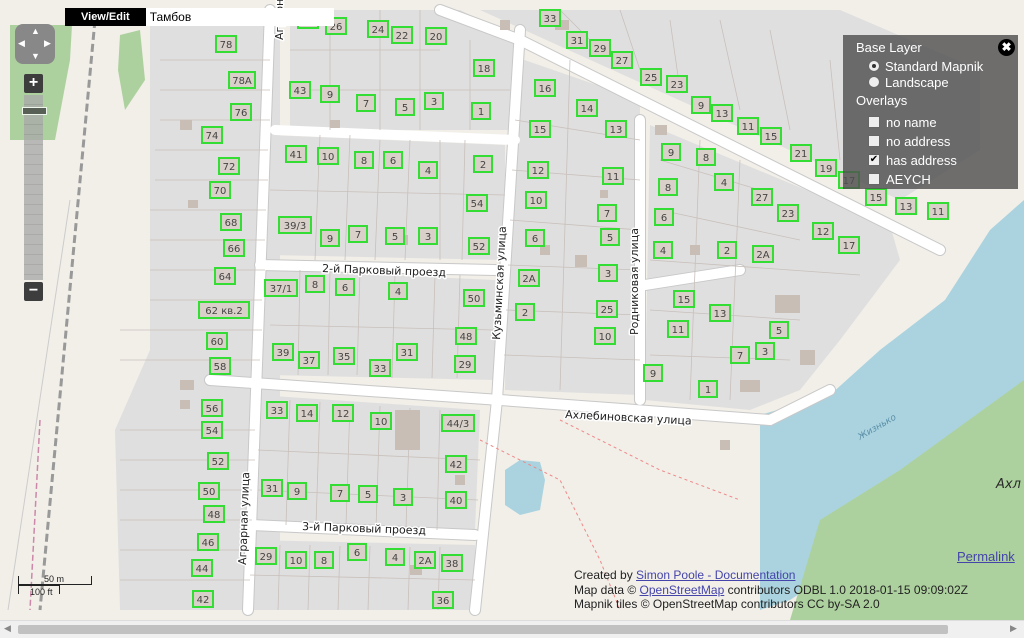 This screenshot has height=638, width=1024. I want to click on house-number: 36, so click(443, 601).